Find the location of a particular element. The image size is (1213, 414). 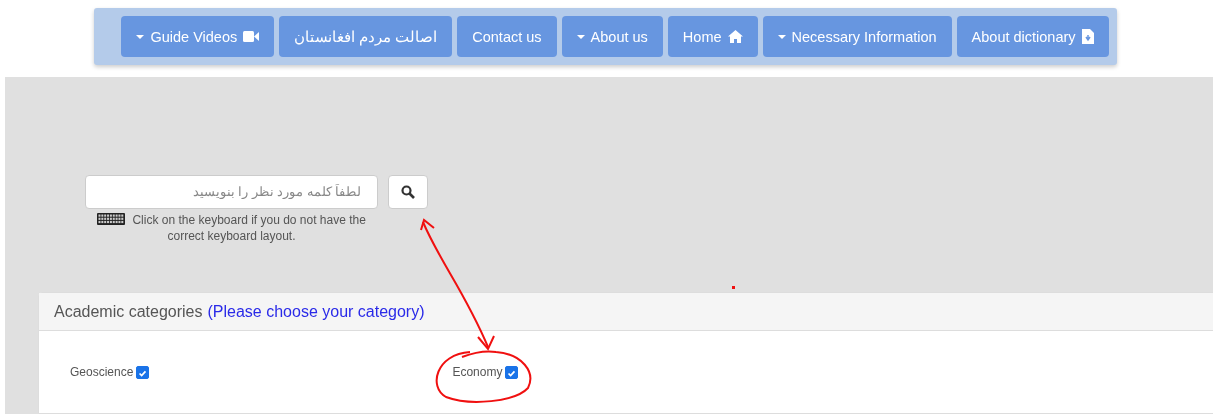

nav-button: Guide Videos is located at coordinates (198, 36).